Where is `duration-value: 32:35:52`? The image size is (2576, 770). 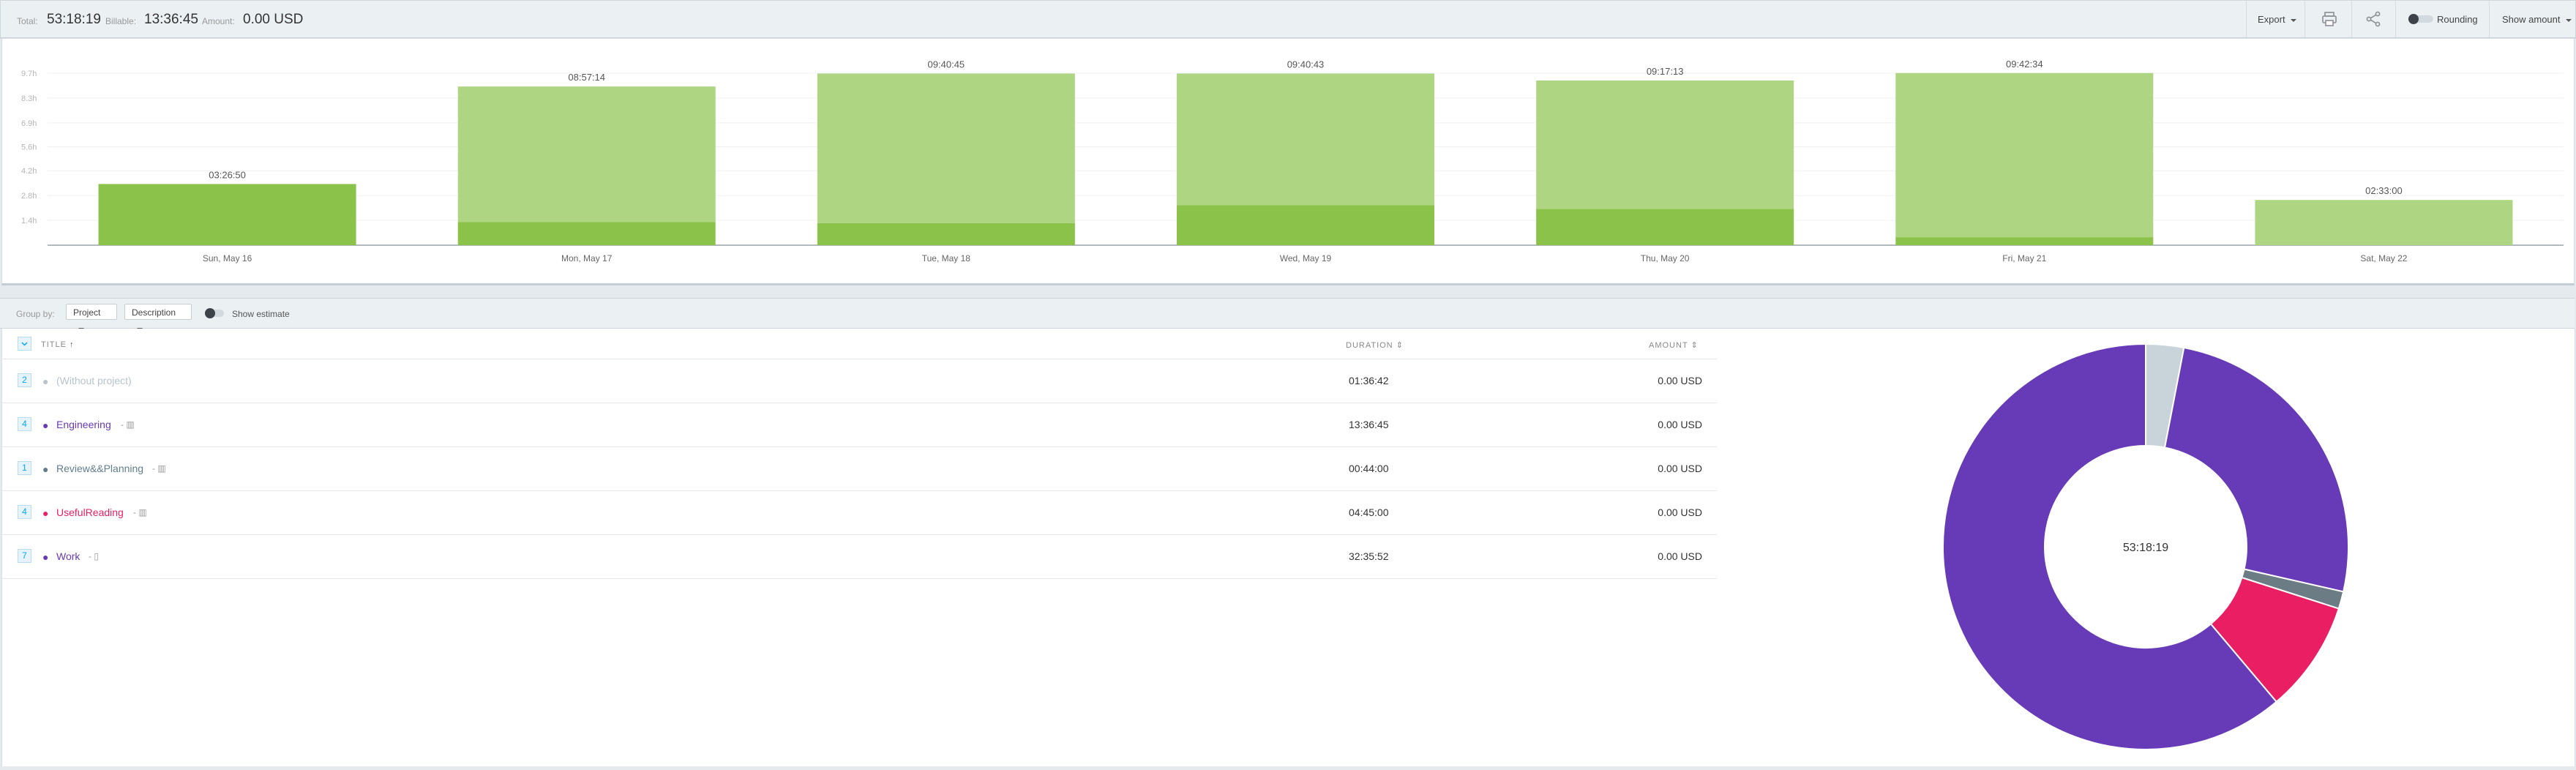
duration-value: 32:35:52 is located at coordinates (1369, 556).